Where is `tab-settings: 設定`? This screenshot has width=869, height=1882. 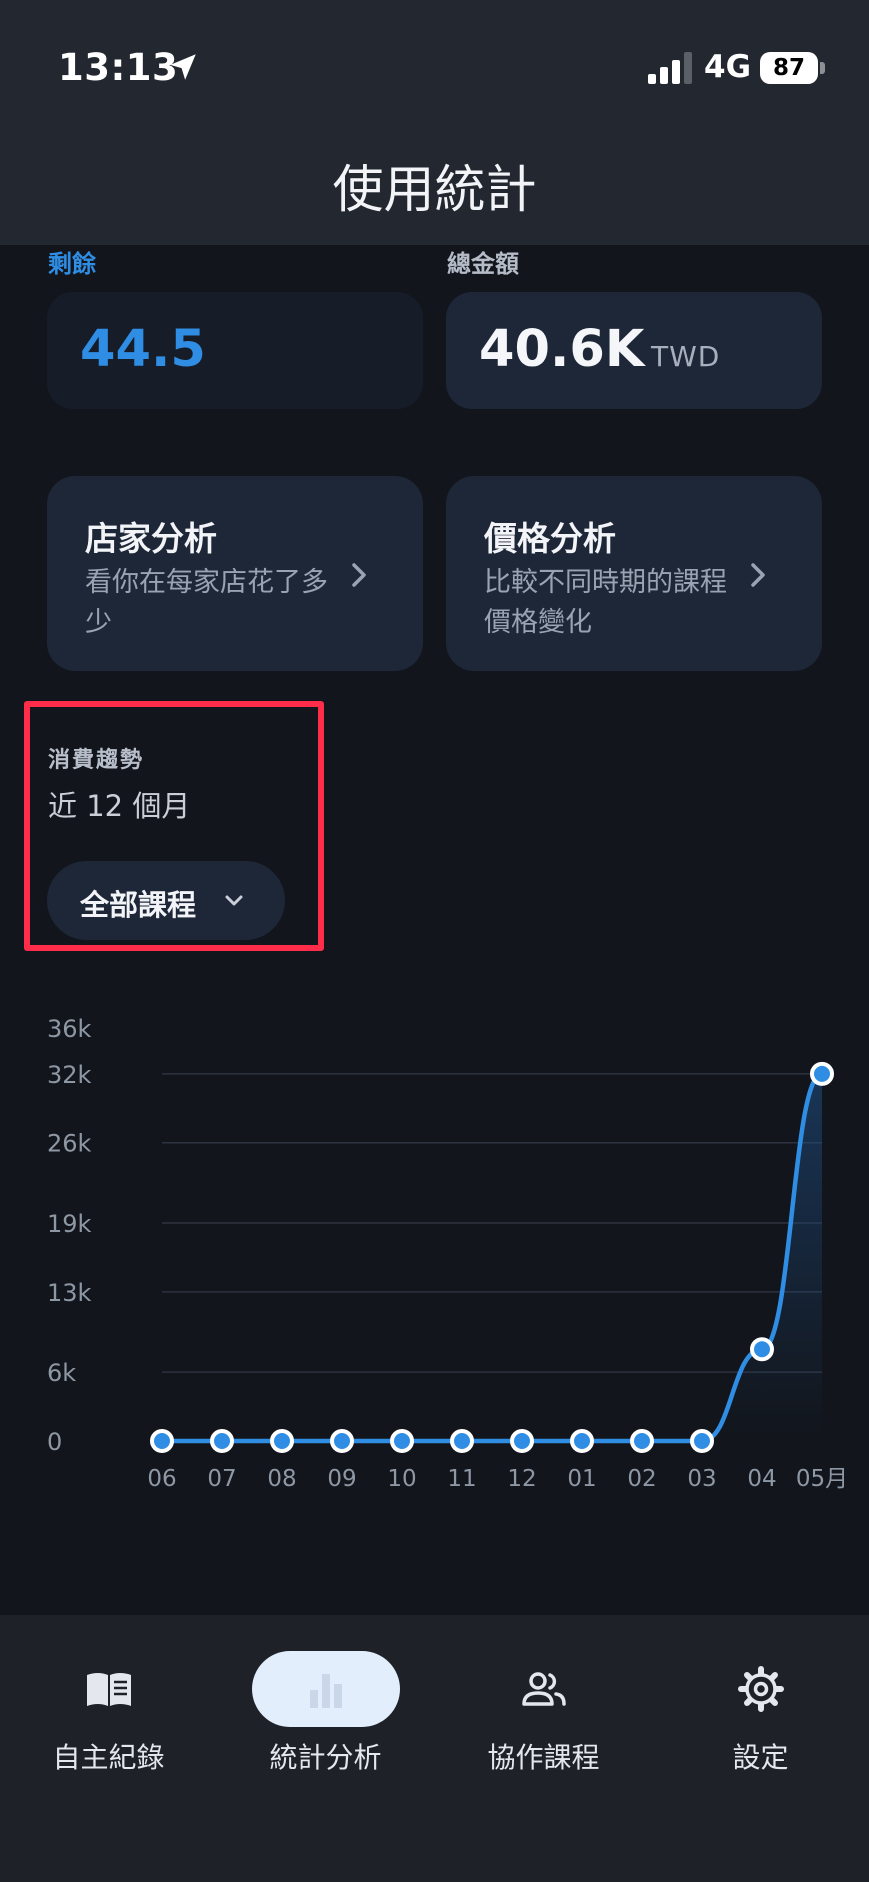
tab-settings: 設定 is located at coordinates (760, 1700).